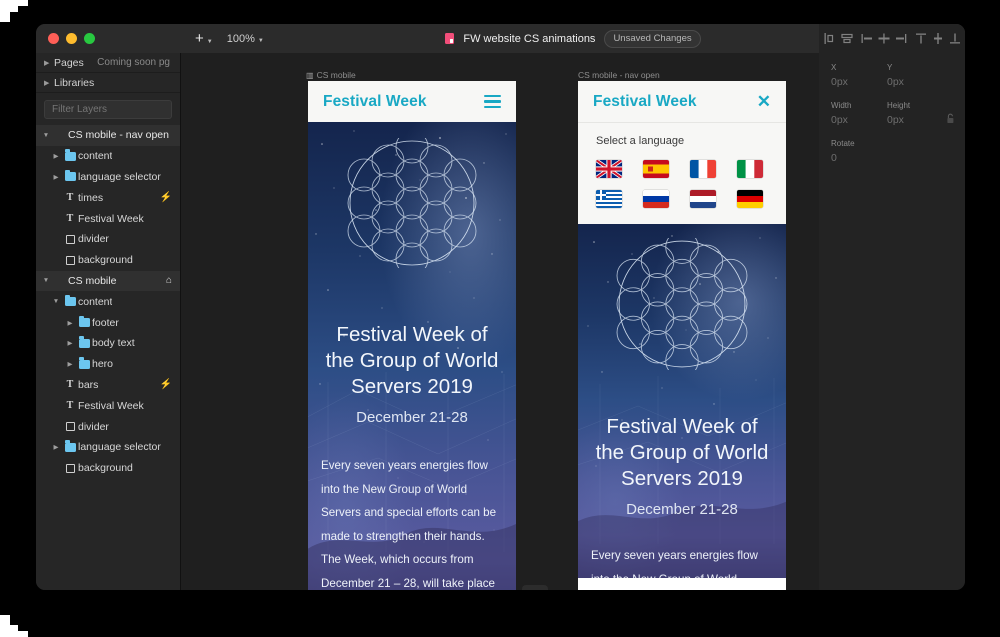 The height and width of the screenshot is (637, 1000). What do you see at coordinates (703, 169) in the screenshot?
I see `flag-france` at bounding box center [703, 169].